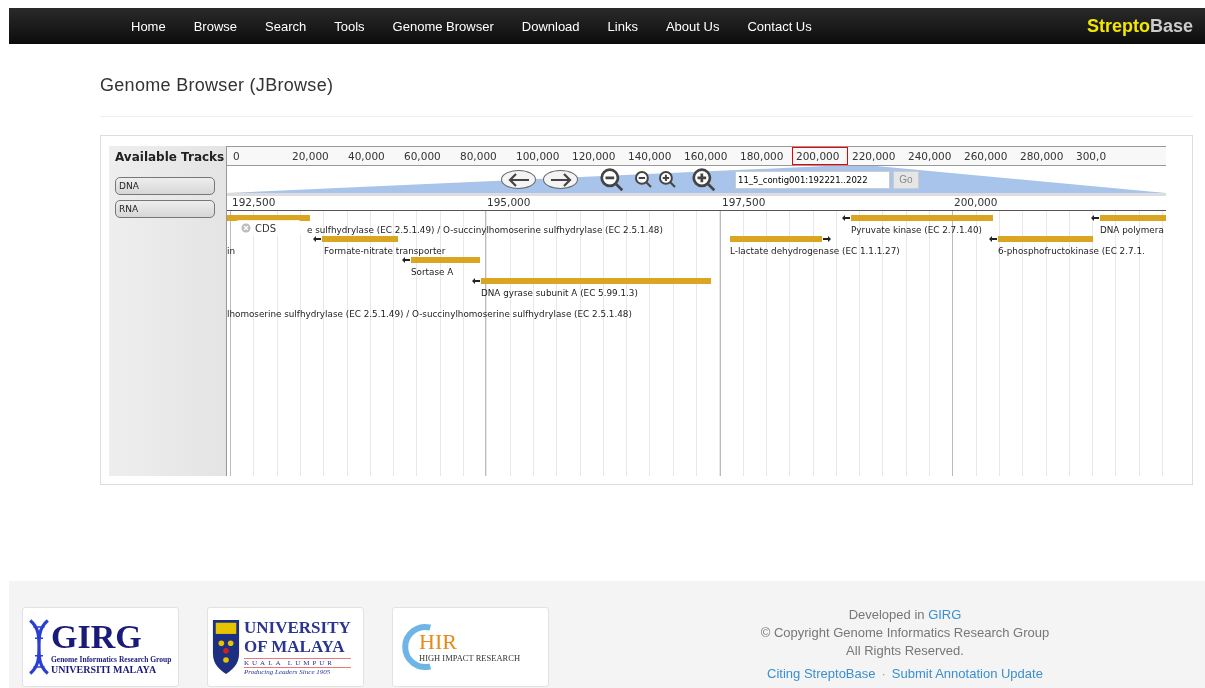 The image size is (1205, 688). What do you see at coordinates (815, 251) in the screenshot?
I see `feature-label: L-lactate dehydrogenase (EC 1.1.1.27)` at bounding box center [815, 251].